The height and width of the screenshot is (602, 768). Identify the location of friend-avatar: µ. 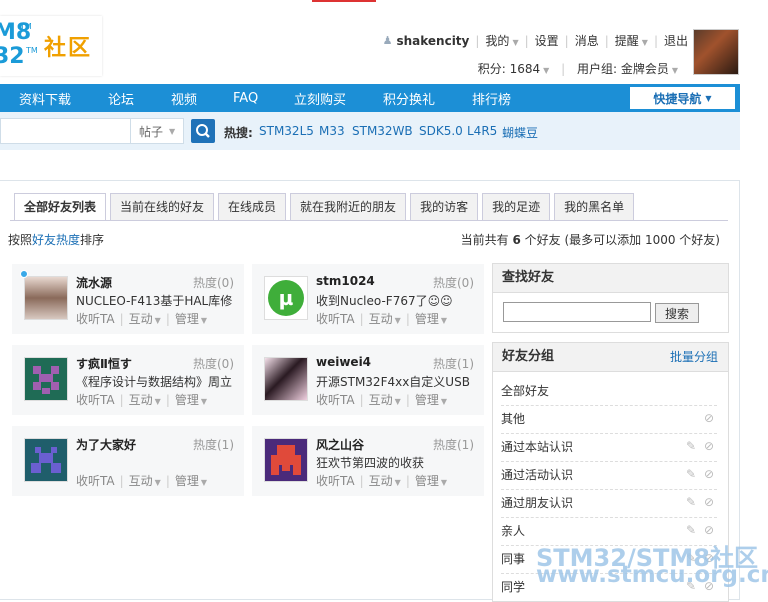
(286, 298).